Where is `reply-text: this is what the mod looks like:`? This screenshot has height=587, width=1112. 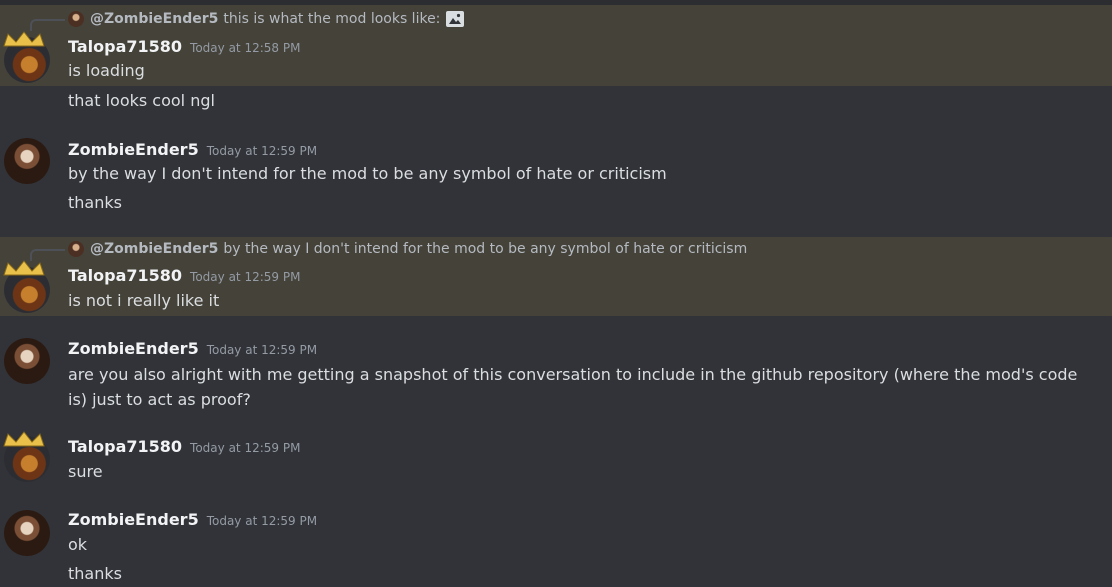 reply-text: this is what the mod looks like: is located at coordinates (332, 19).